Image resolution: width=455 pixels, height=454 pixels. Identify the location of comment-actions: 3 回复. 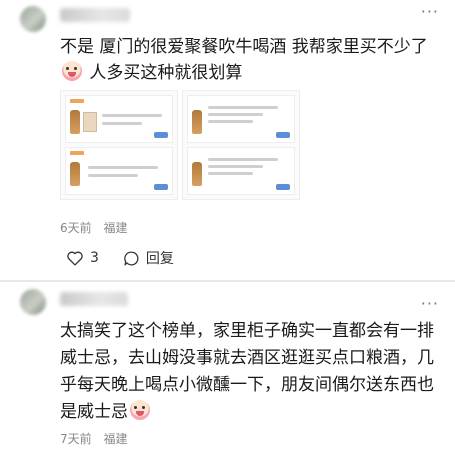
(132, 258).